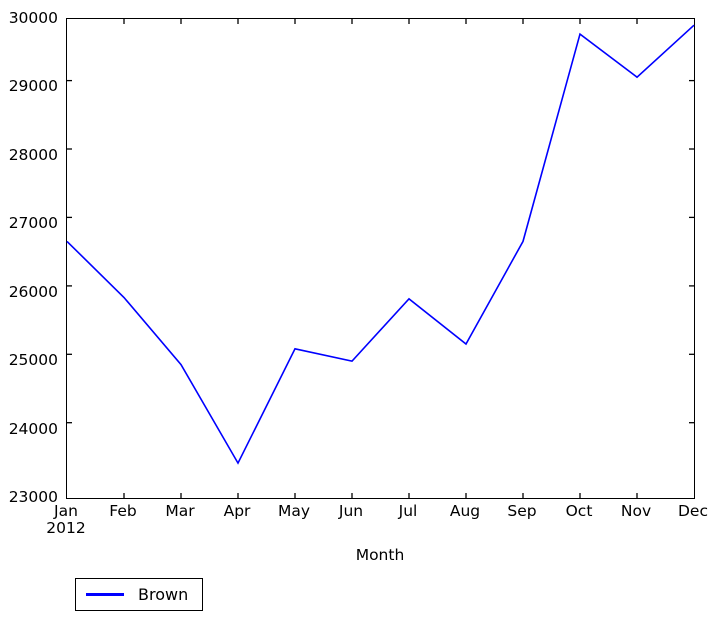  Describe the element at coordinates (163, 594) in the screenshot. I see `legend-label-brown: Brown` at that location.